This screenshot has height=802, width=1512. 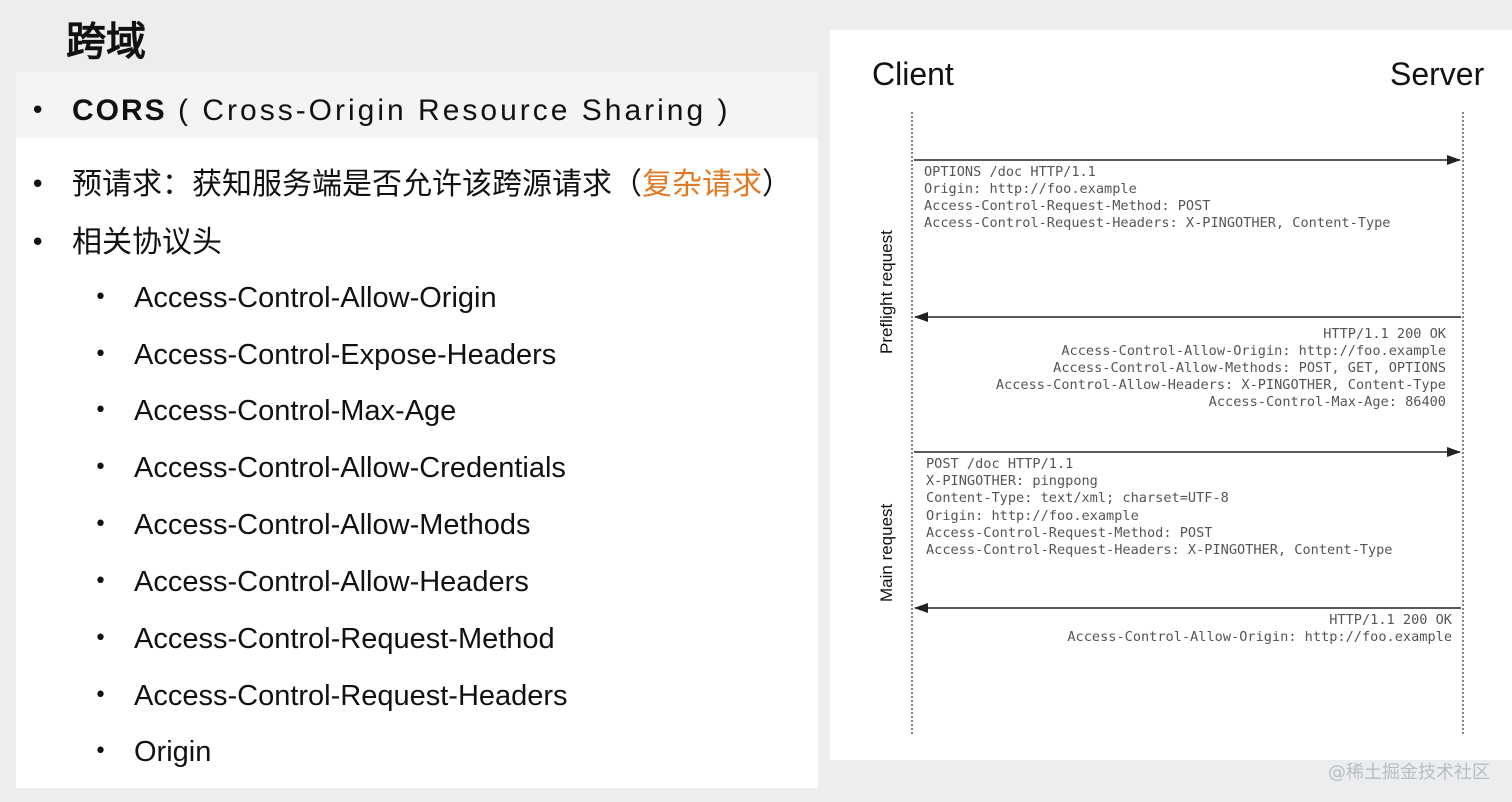 What do you see at coordinates (1067, 206) in the screenshot?
I see `preflight-request-line: Access-Control-Request-Method: POST` at bounding box center [1067, 206].